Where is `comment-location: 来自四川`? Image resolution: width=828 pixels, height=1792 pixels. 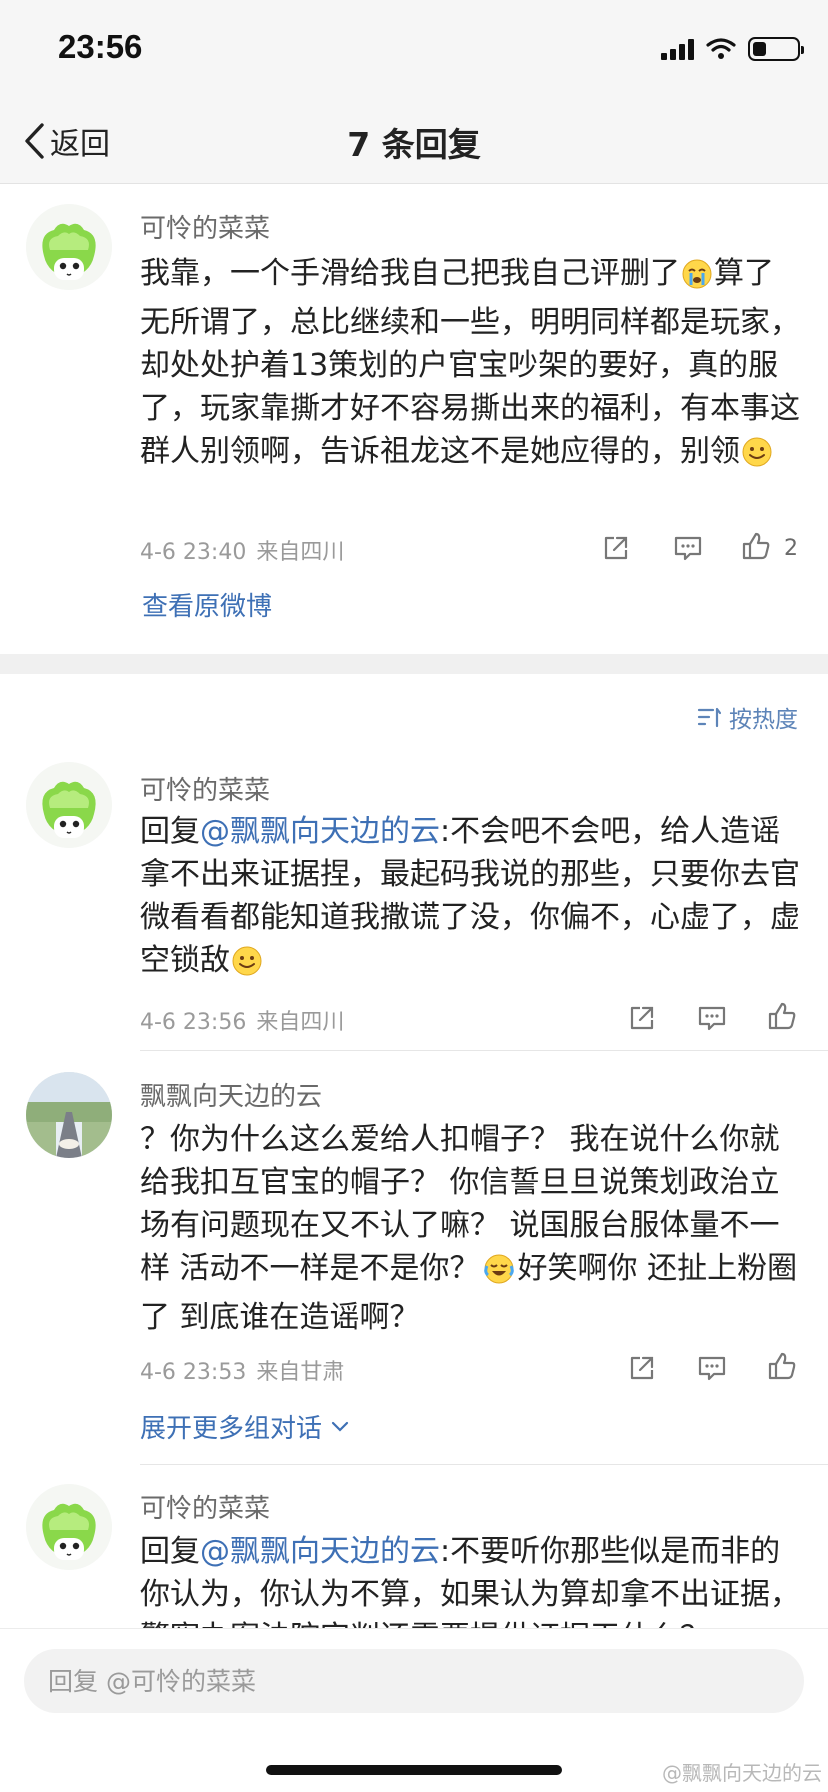
comment-location: 来自四川 is located at coordinates (300, 552).